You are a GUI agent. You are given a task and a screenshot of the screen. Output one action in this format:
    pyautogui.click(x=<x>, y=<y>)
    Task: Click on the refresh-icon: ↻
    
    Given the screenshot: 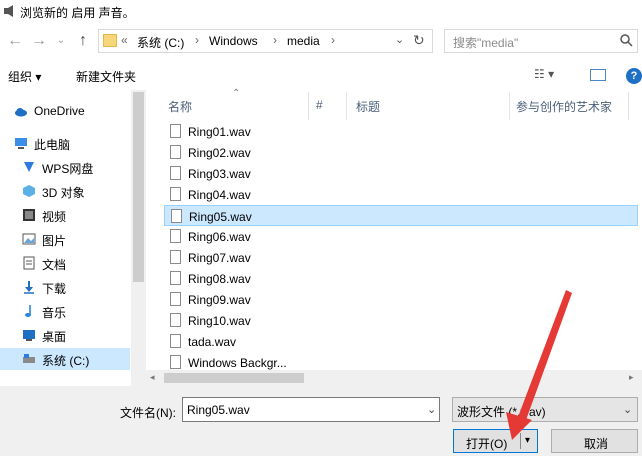 What is the action you would take?
    pyautogui.click(x=419, y=40)
    